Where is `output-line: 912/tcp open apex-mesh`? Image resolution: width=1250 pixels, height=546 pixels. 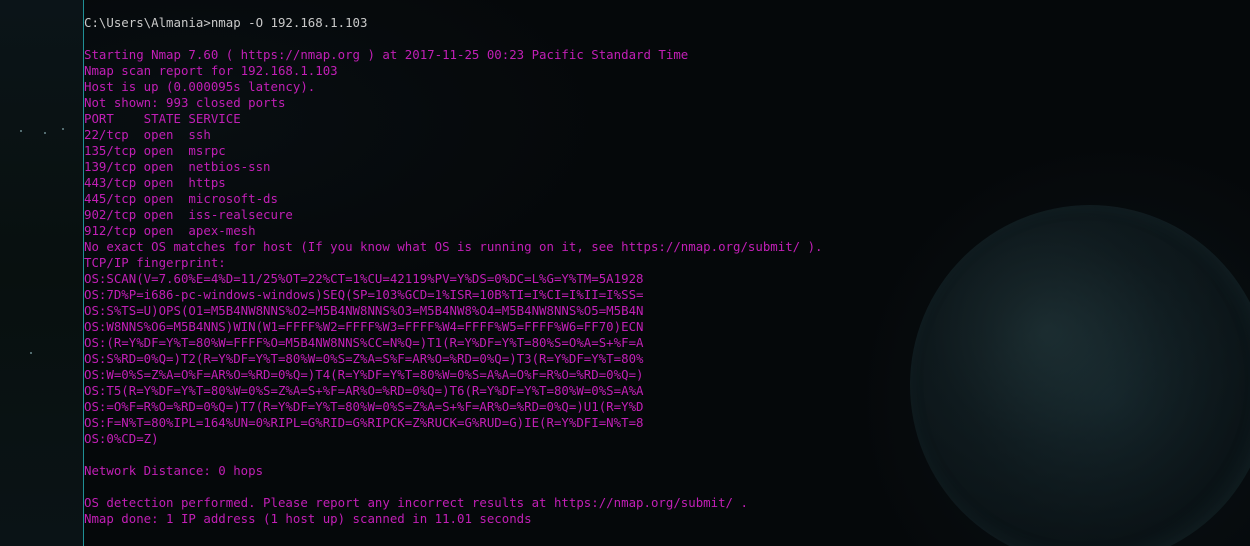
output-line: 912/tcp open apex-mesh is located at coordinates (170, 230).